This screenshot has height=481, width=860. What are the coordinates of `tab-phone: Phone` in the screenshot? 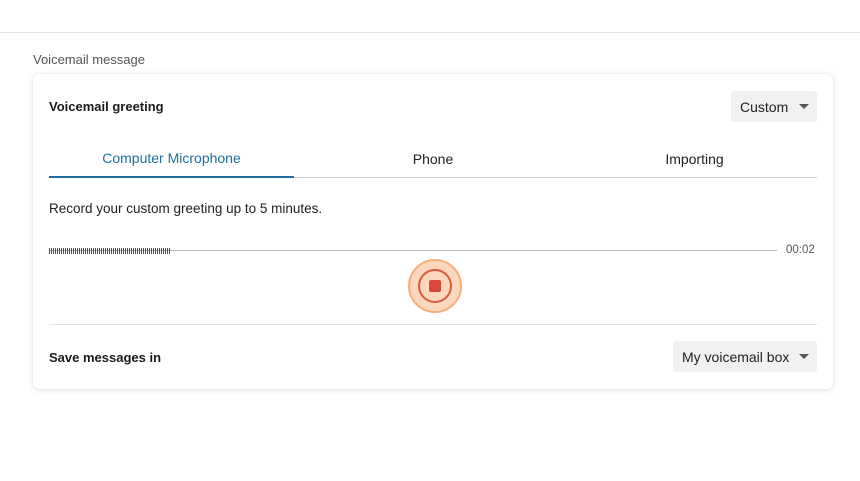 It's located at (433, 158).